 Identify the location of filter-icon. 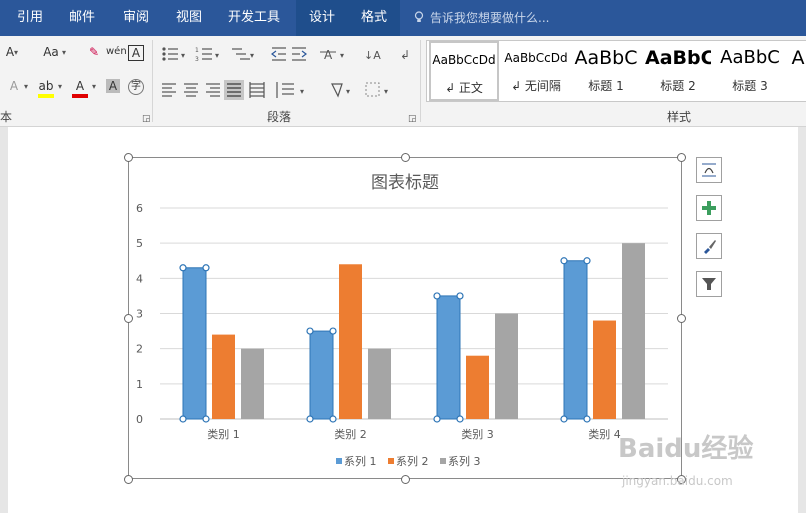
(709, 284).